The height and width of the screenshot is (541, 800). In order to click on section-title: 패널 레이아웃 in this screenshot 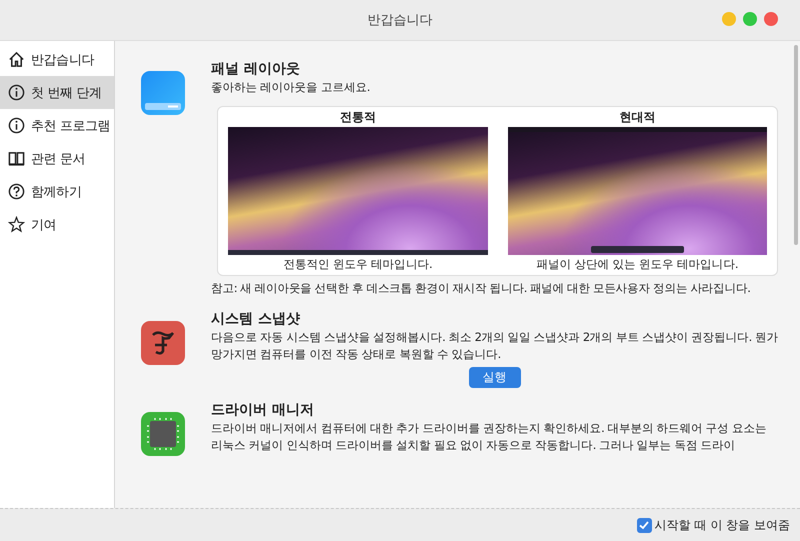, I will do `click(256, 69)`.